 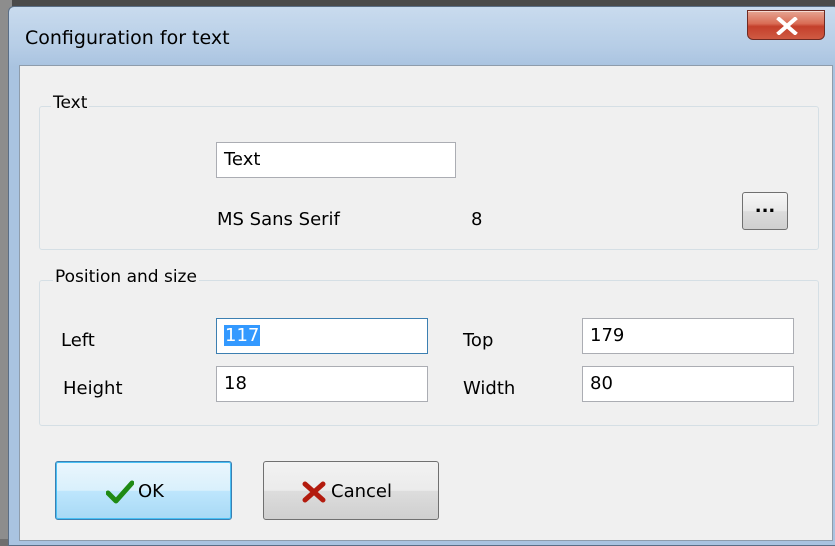 What do you see at coordinates (322, 384) in the screenshot?
I see `height-input: 18` at bounding box center [322, 384].